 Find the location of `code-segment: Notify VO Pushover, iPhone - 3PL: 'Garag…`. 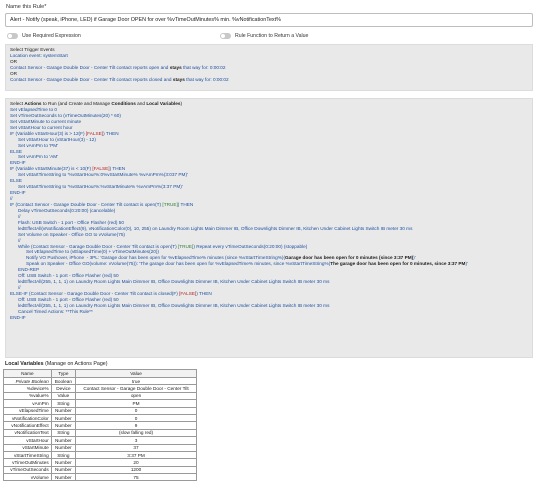

code-segment: Notify VO Pushover, iPhone - 3PL: 'Garag… is located at coordinates (156, 258).